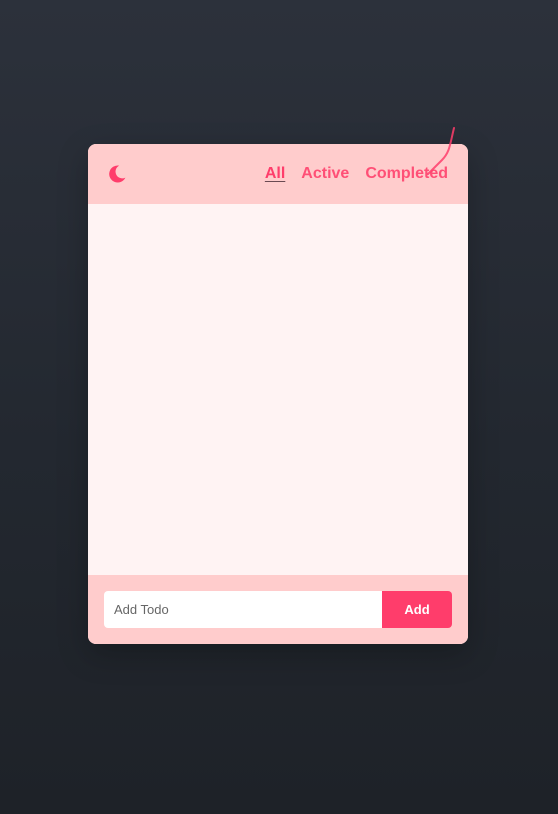 This screenshot has width=558, height=814. What do you see at coordinates (325, 174) in the screenshot?
I see `tab-active: Active` at bounding box center [325, 174].